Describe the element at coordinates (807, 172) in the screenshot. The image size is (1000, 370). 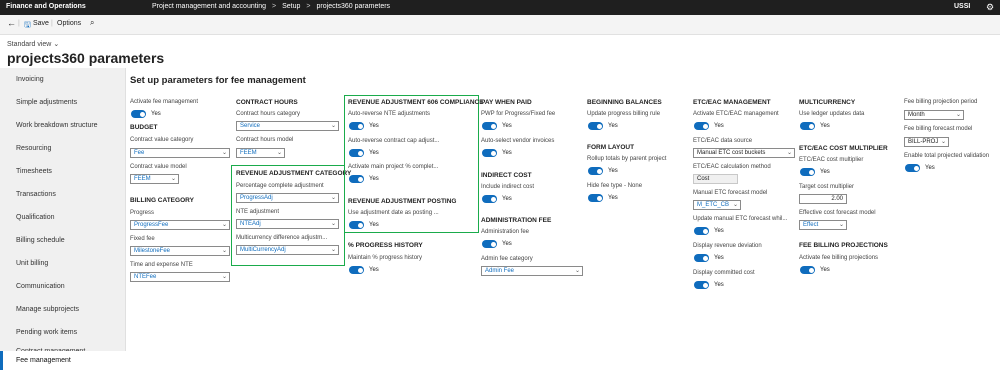
I see `cost-multiplier-toggle` at that location.